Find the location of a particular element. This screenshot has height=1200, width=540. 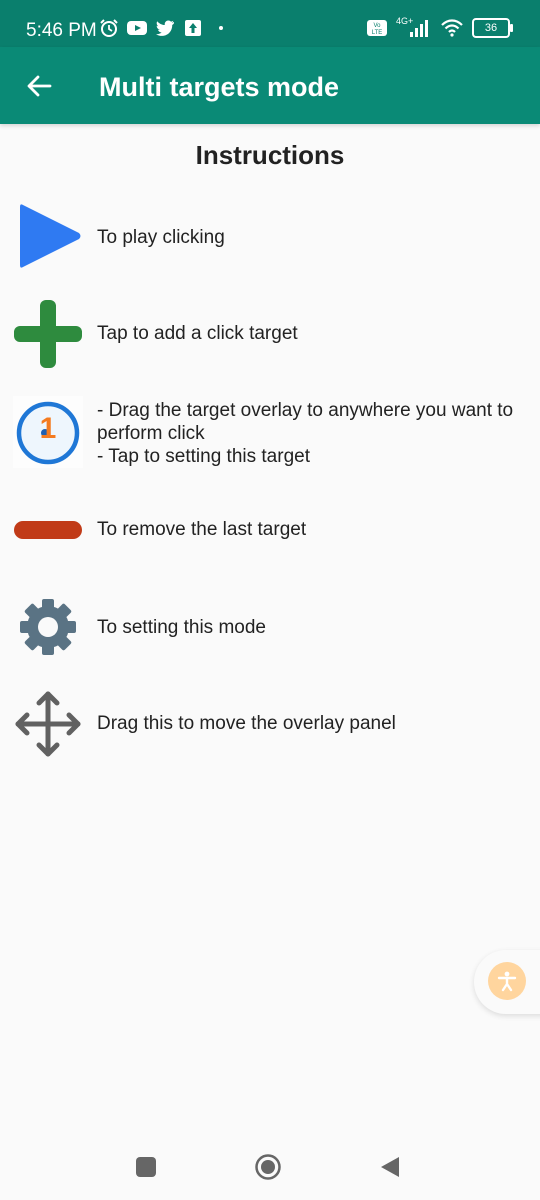

instruction-row-move: Drag this to move the overlay panel is located at coordinates (270, 724).